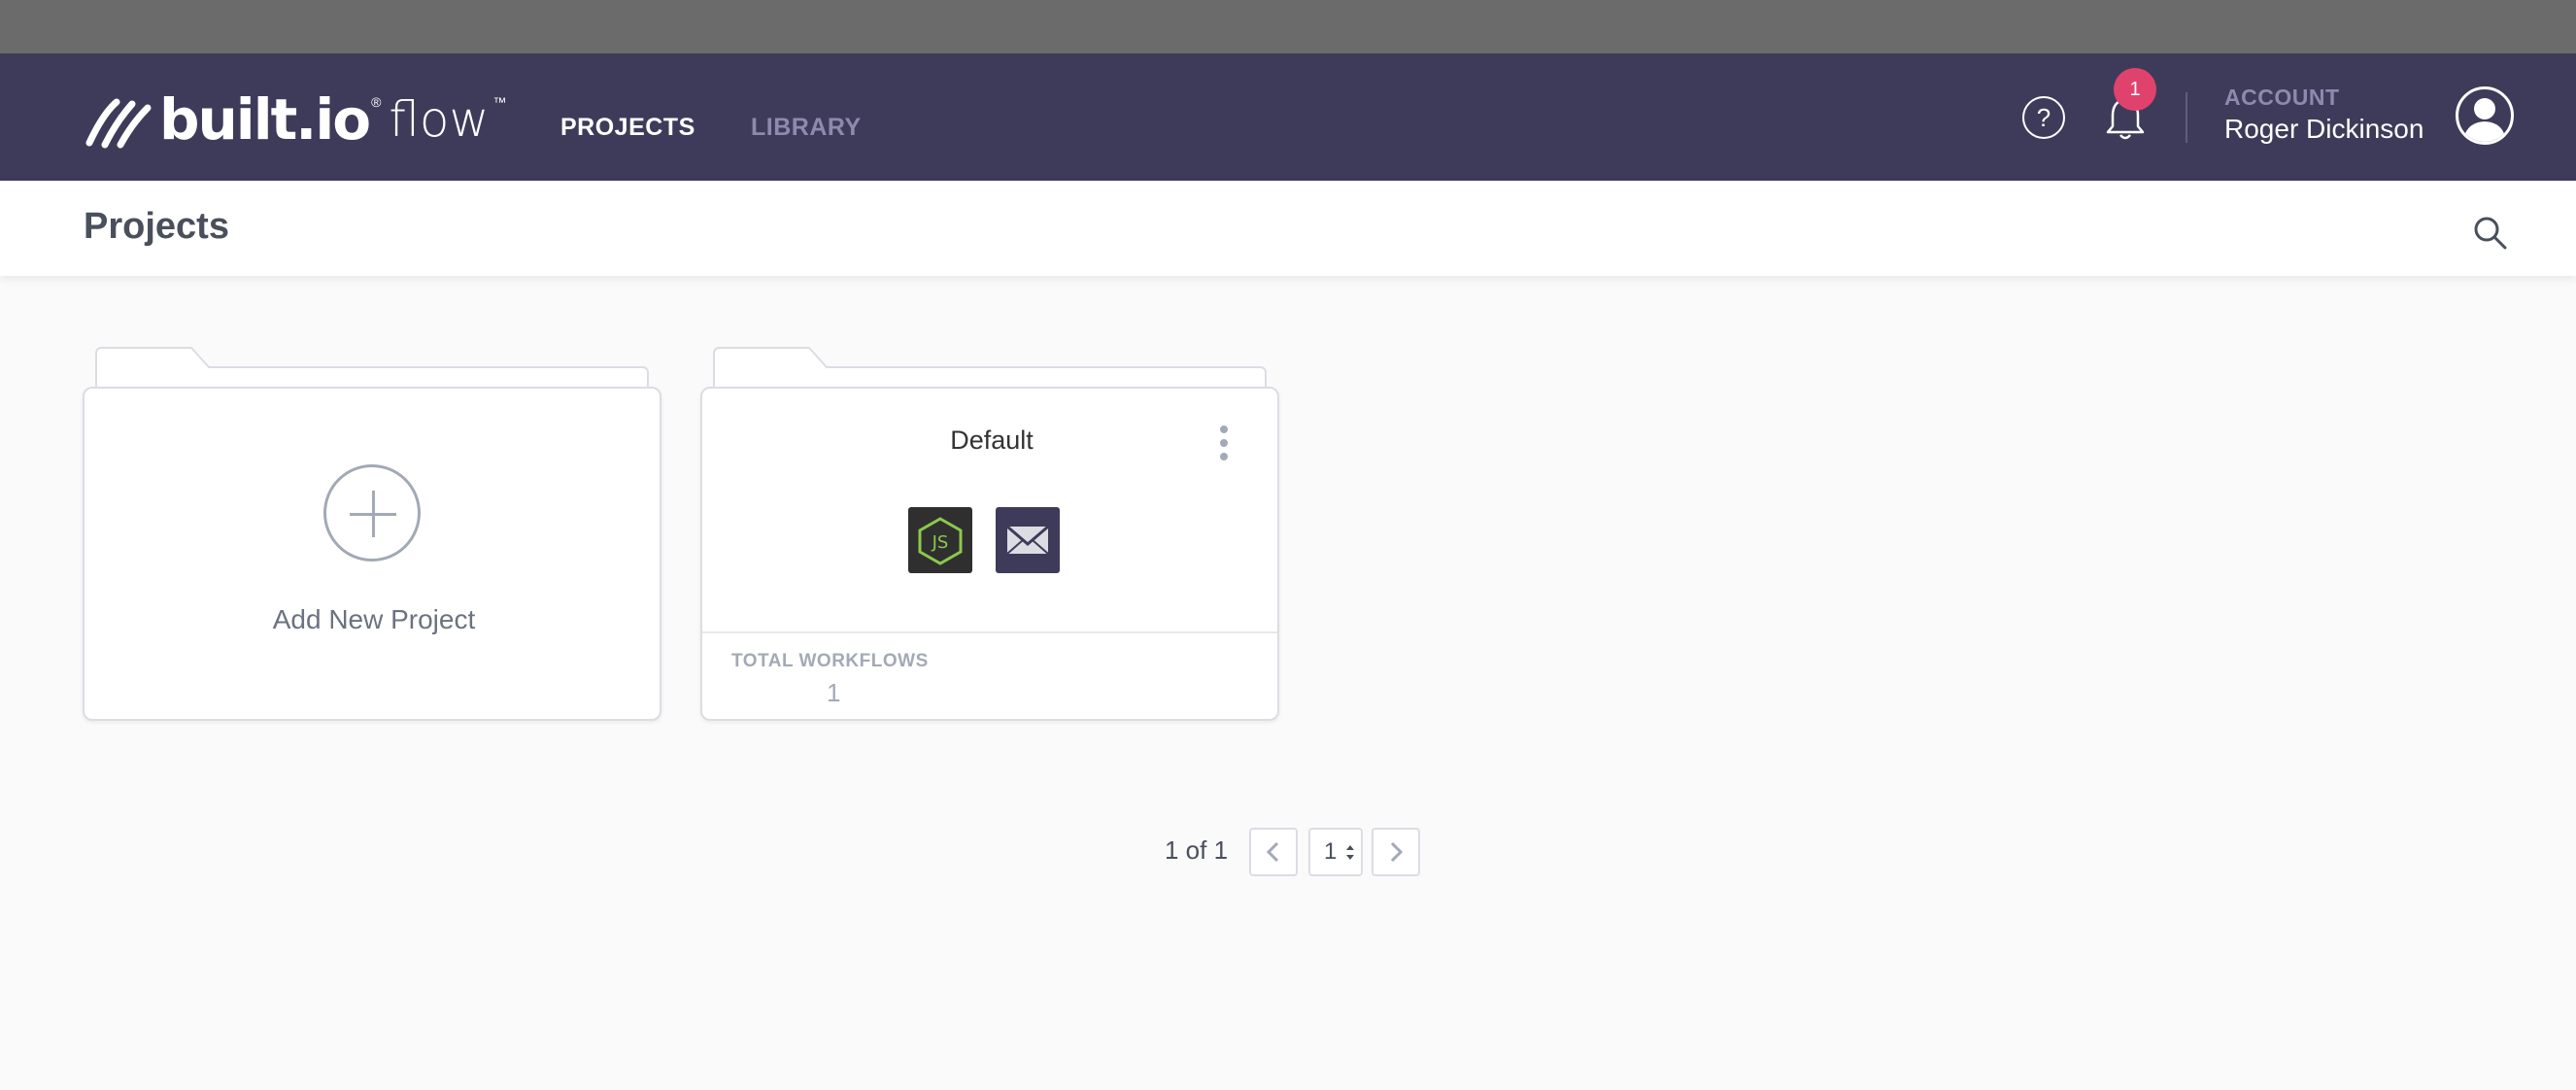  Describe the element at coordinates (2135, 89) in the screenshot. I see `notification-count-badge: 1` at that location.